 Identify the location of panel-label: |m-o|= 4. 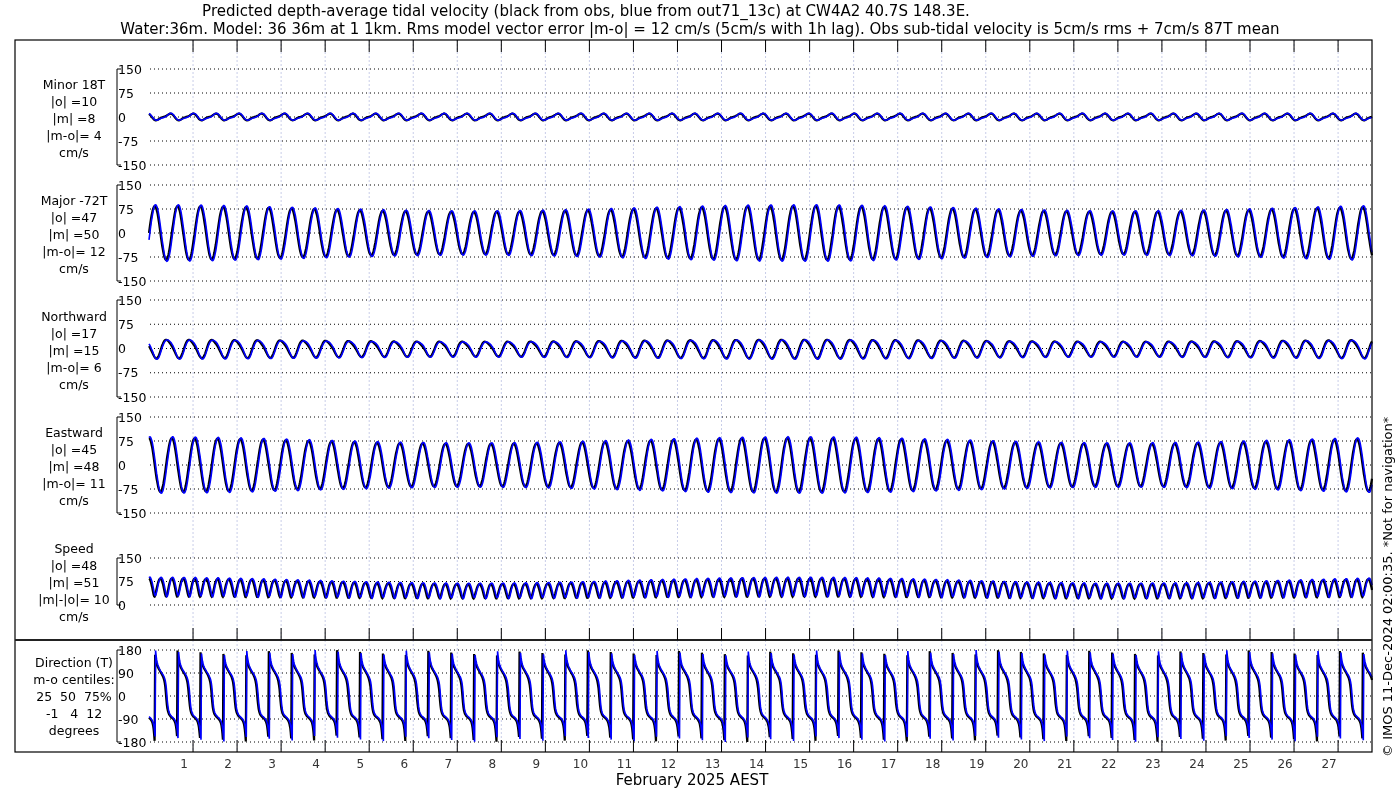
(74, 135).